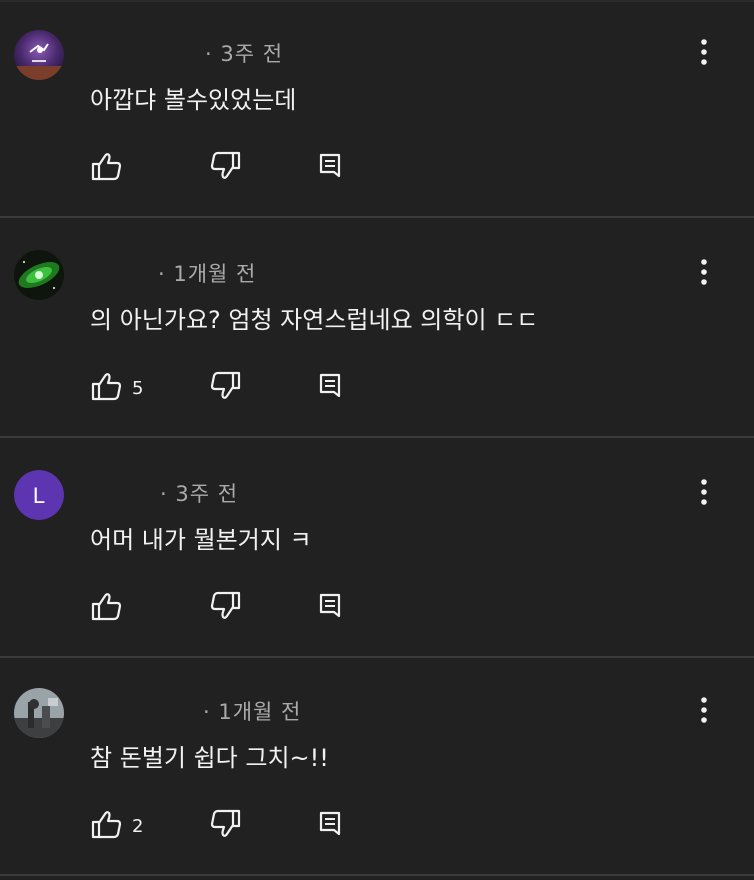 This screenshot has height=880, width=754. What do you see at coordinates (193, 100) in the screenshot?
I see `comment-text: 아깝댜 볼수있었는데` at bounding box center [193, 100].